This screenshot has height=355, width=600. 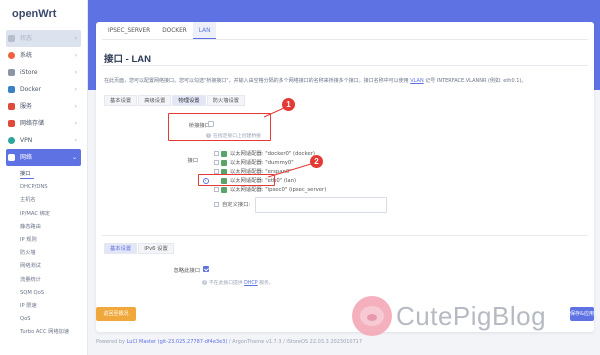 What do you see at coordinates (11, 38) in the screenshot?
I see `status-icon` at bounding box center [11, 38].